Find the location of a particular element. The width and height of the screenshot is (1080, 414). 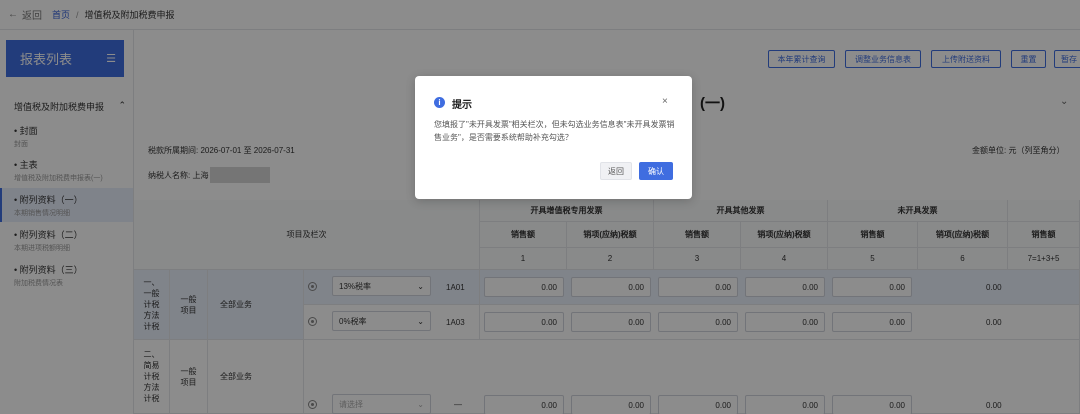

cancel-button: 返回 is located at coordinates (616, 171).